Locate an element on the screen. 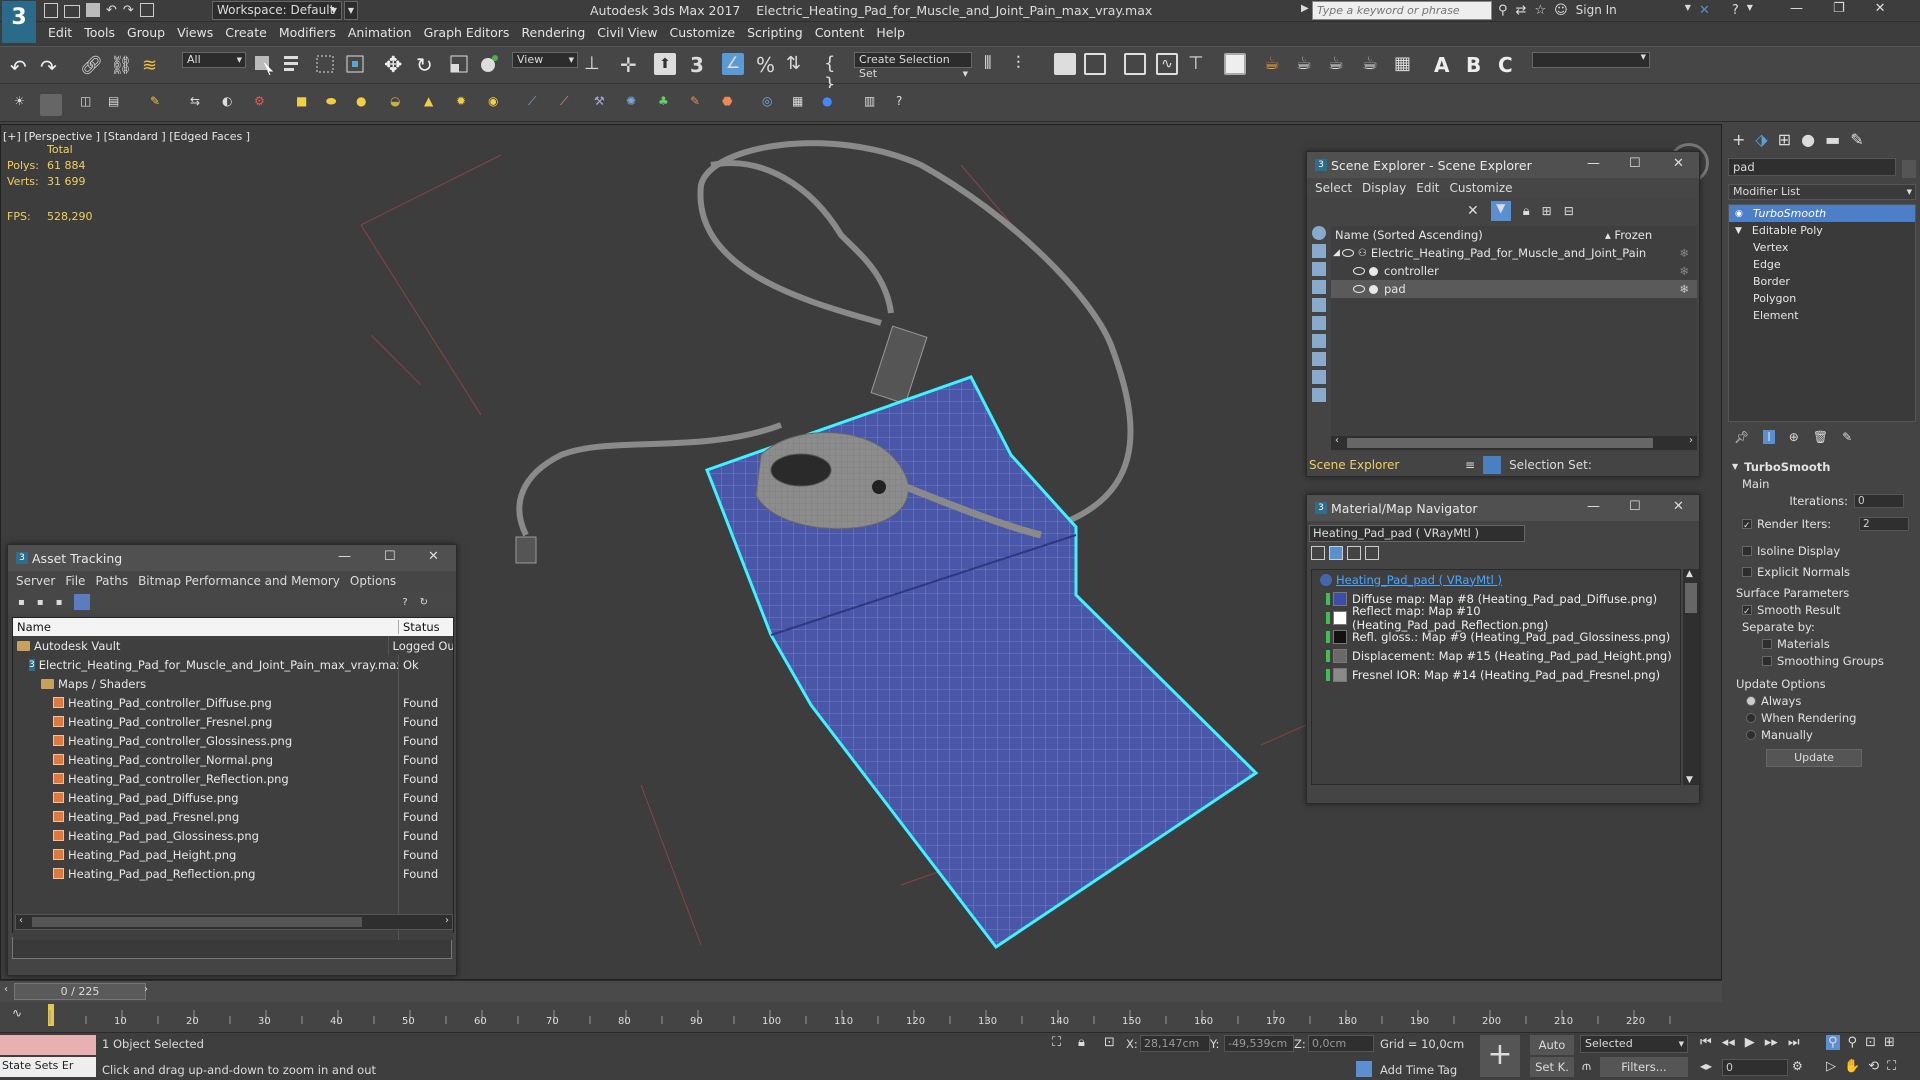 The width and height of the screenshot is (1920, 1080). helper-icon: ✎ is located at coordinates (161, 105).